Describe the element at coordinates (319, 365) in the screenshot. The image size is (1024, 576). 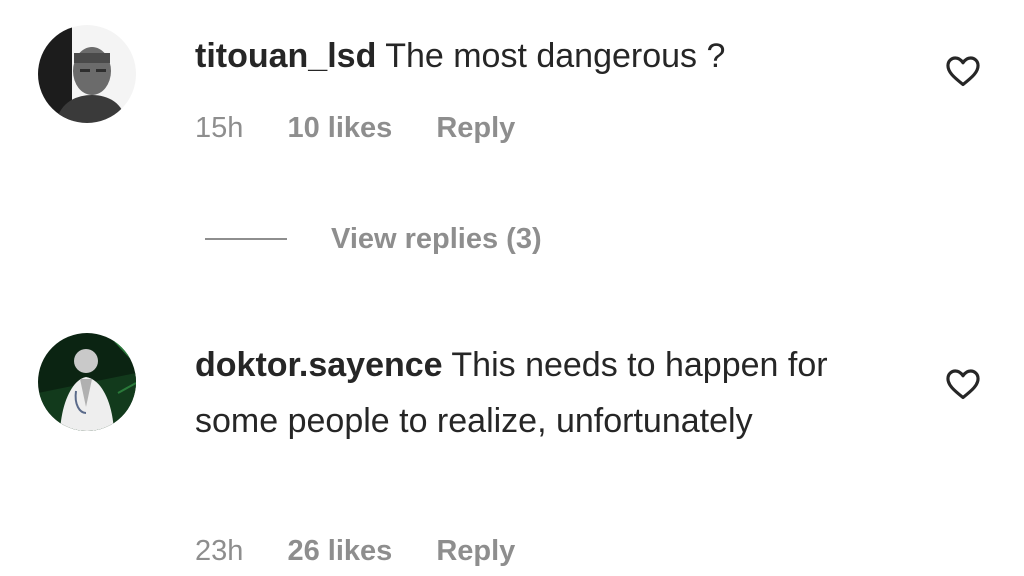
I see `comment-username: doktor.sayence` at that location.